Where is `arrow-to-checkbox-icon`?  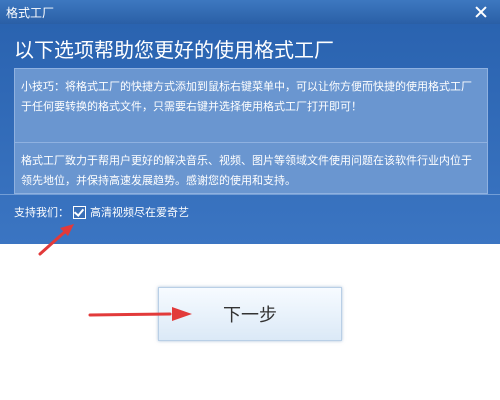
arrow-to-checkbox-icon is located at coordinates (56, 240).